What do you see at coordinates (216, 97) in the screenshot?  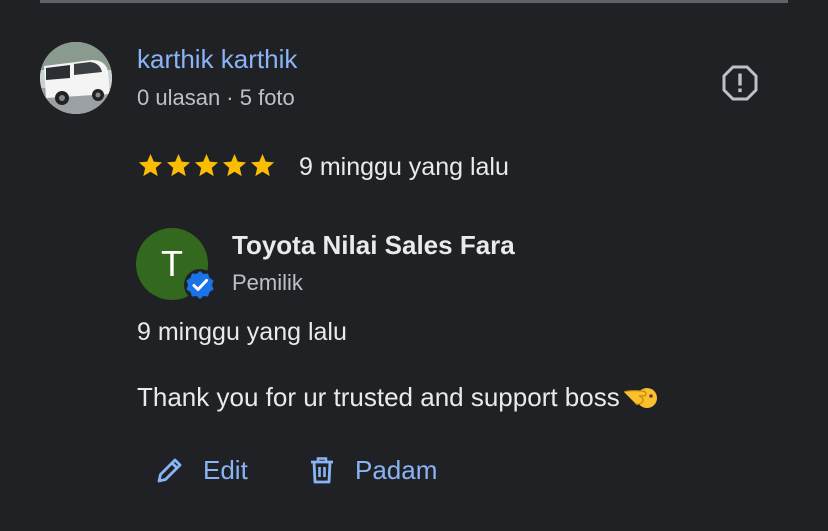 I see `reviewer-meta: 0 ulasan · 5 foto` at bounding box center [216, 97].